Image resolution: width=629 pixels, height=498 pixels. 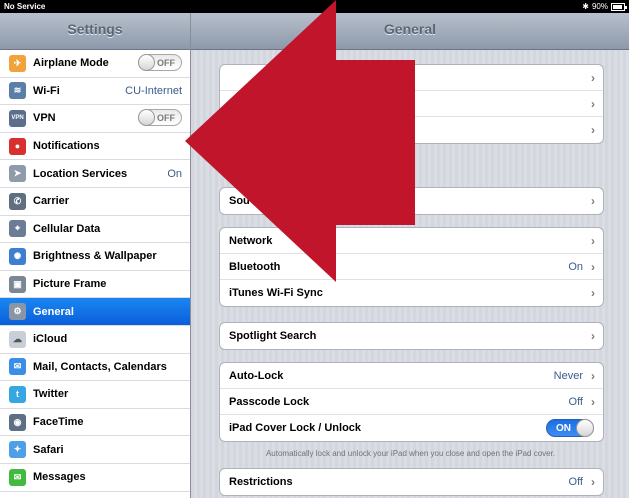 What do you see at coordinates (411, 428) in the screenshot?
I see `row-ipad-cover-lock: iPad Cover Lock / Unlock ON` at bounding box center [411, 428].